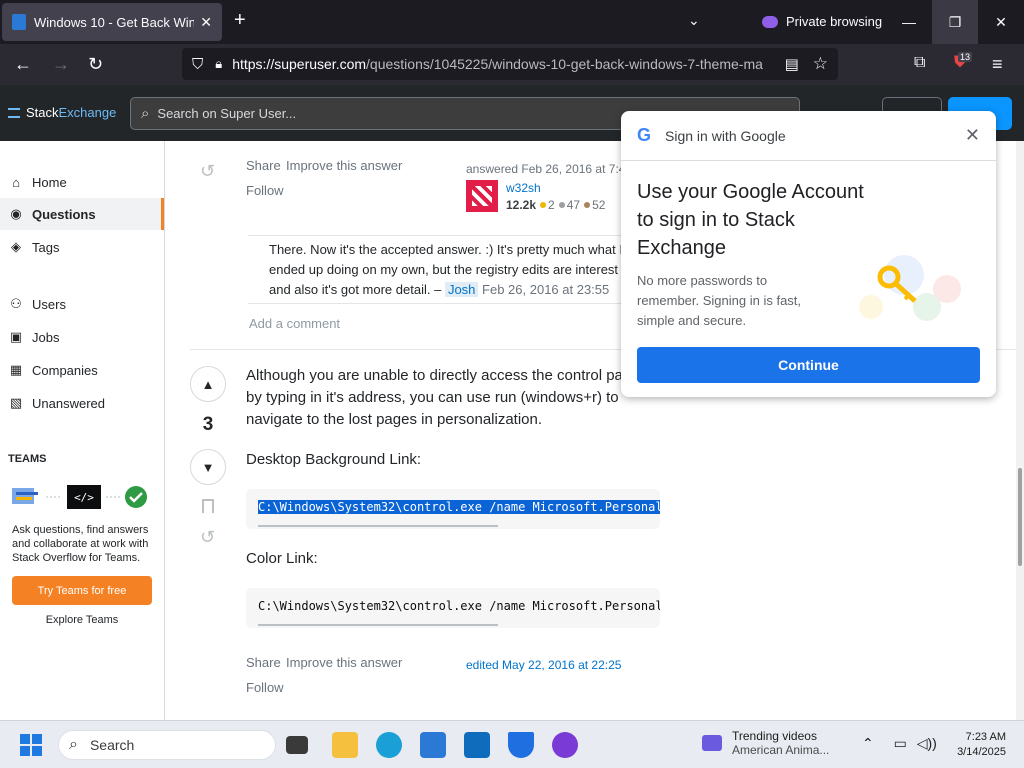 The height and width of the screenshot is (768, 1024). What do you see at coordinates (345, 745) in the screenshot?
I see `file-explorer-icon` at bounding box center [345, 745].